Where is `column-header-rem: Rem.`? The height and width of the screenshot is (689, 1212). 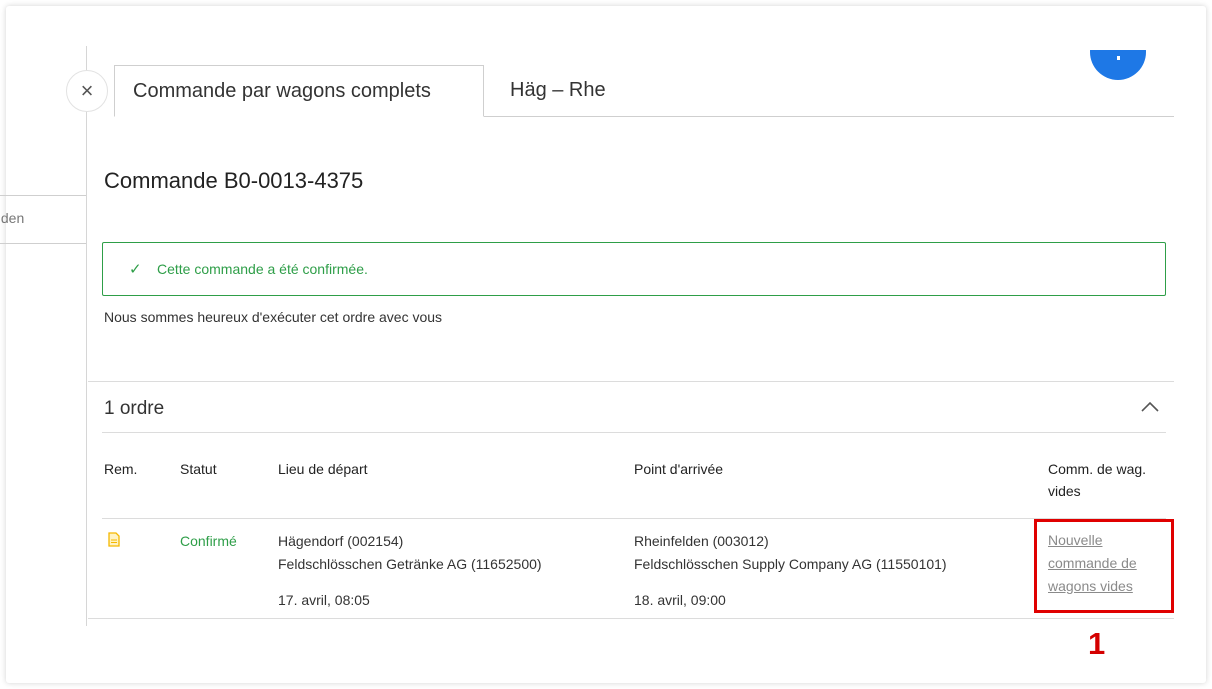 column-header-rem: Rem. is located at coordinates (121, 469).